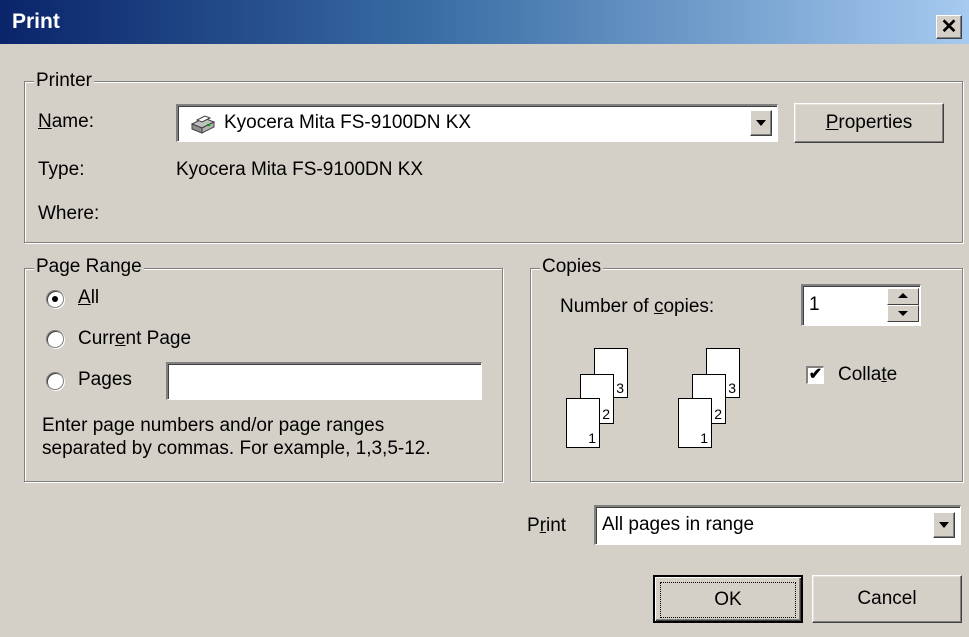 The height and width of the screenshot is (637, 969). Describe the element at coordinates (61, 169) in the screenshot. I see `type-label: Type:` at that location.